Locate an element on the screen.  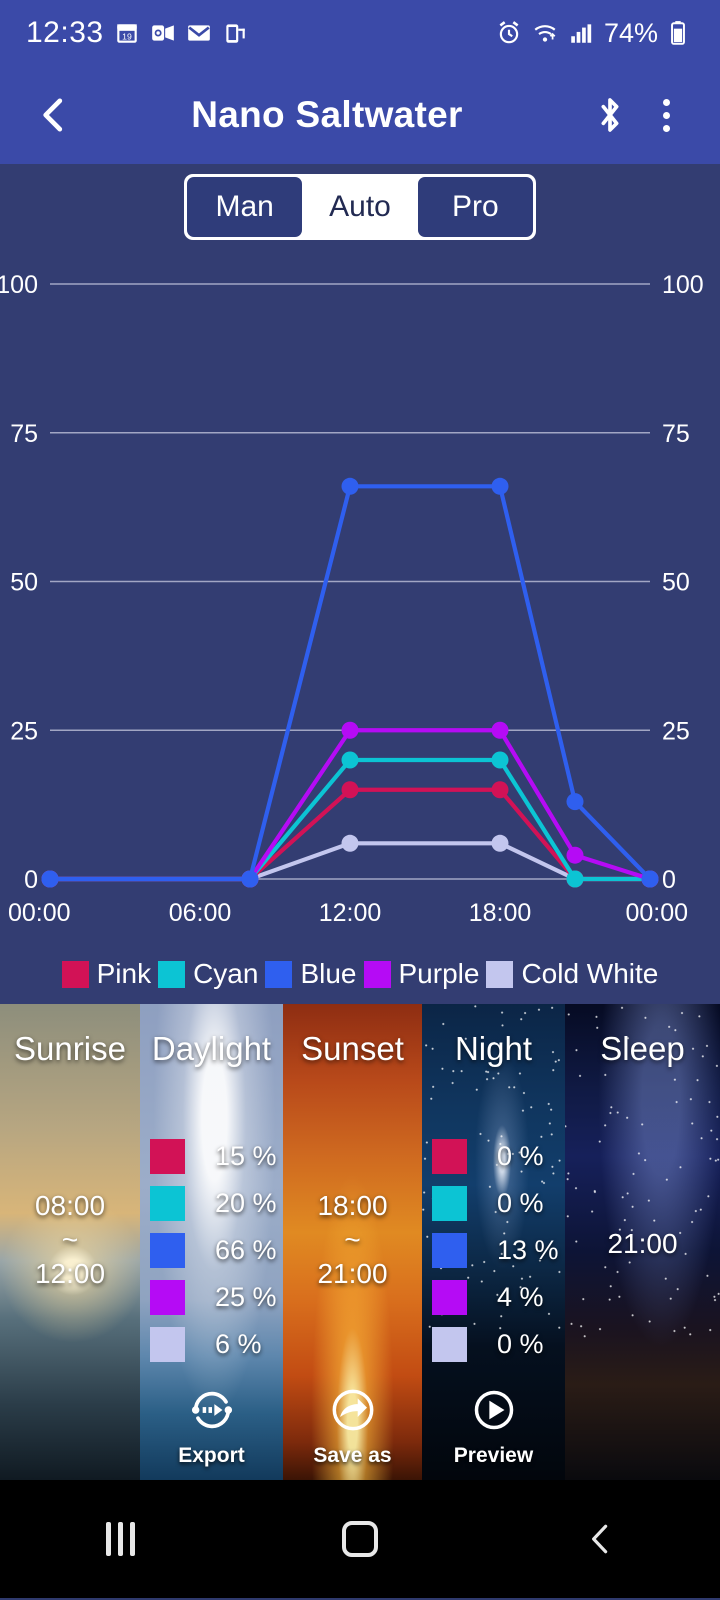
legend-item: Cyan is located at coordinates (208, 974).